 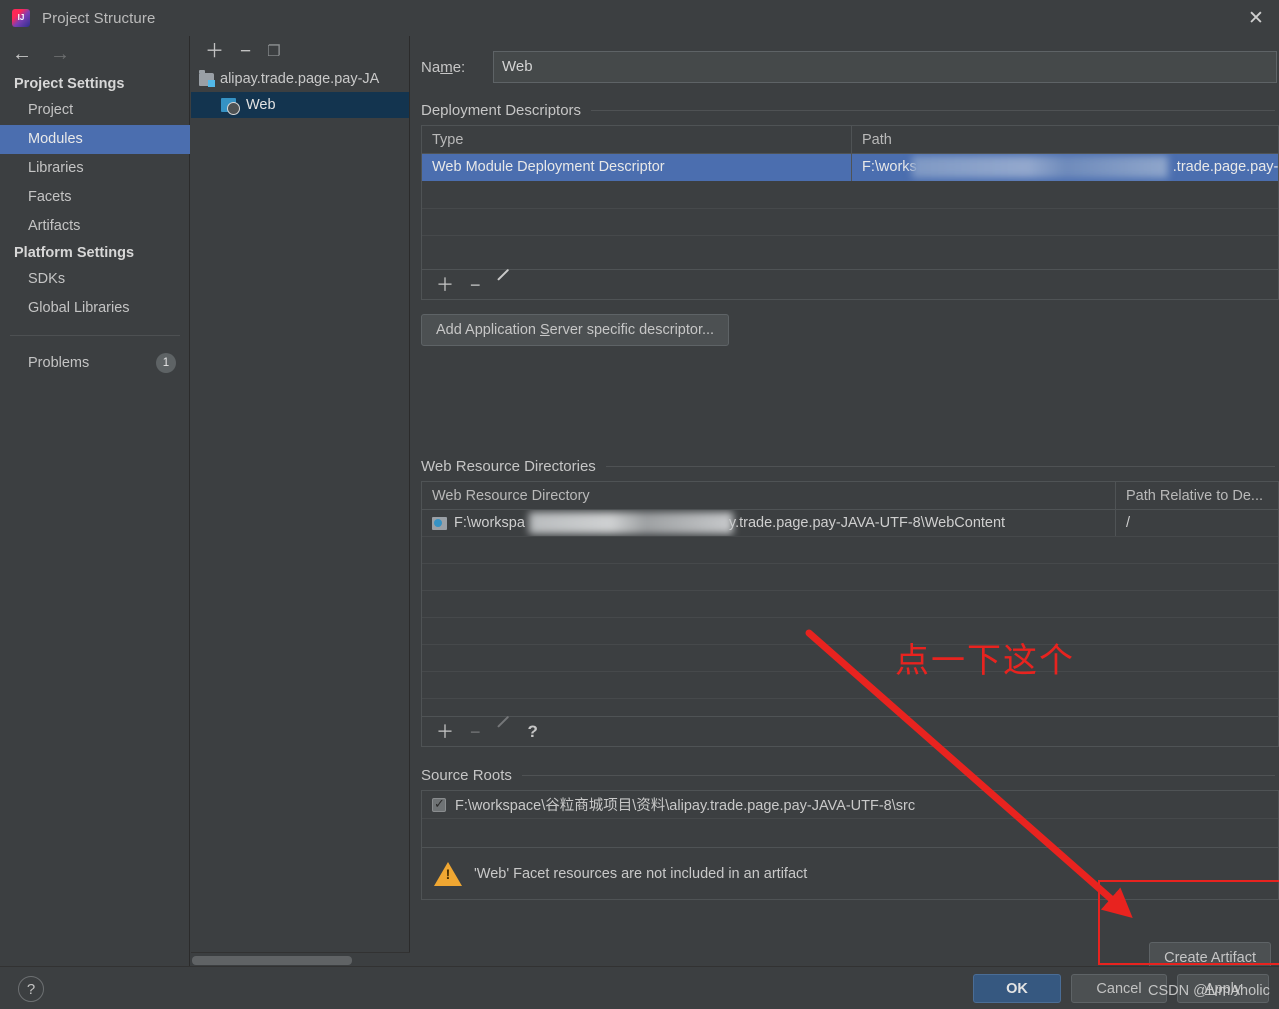 I want to click on name-label: Name:, so click(x=443, y=67).